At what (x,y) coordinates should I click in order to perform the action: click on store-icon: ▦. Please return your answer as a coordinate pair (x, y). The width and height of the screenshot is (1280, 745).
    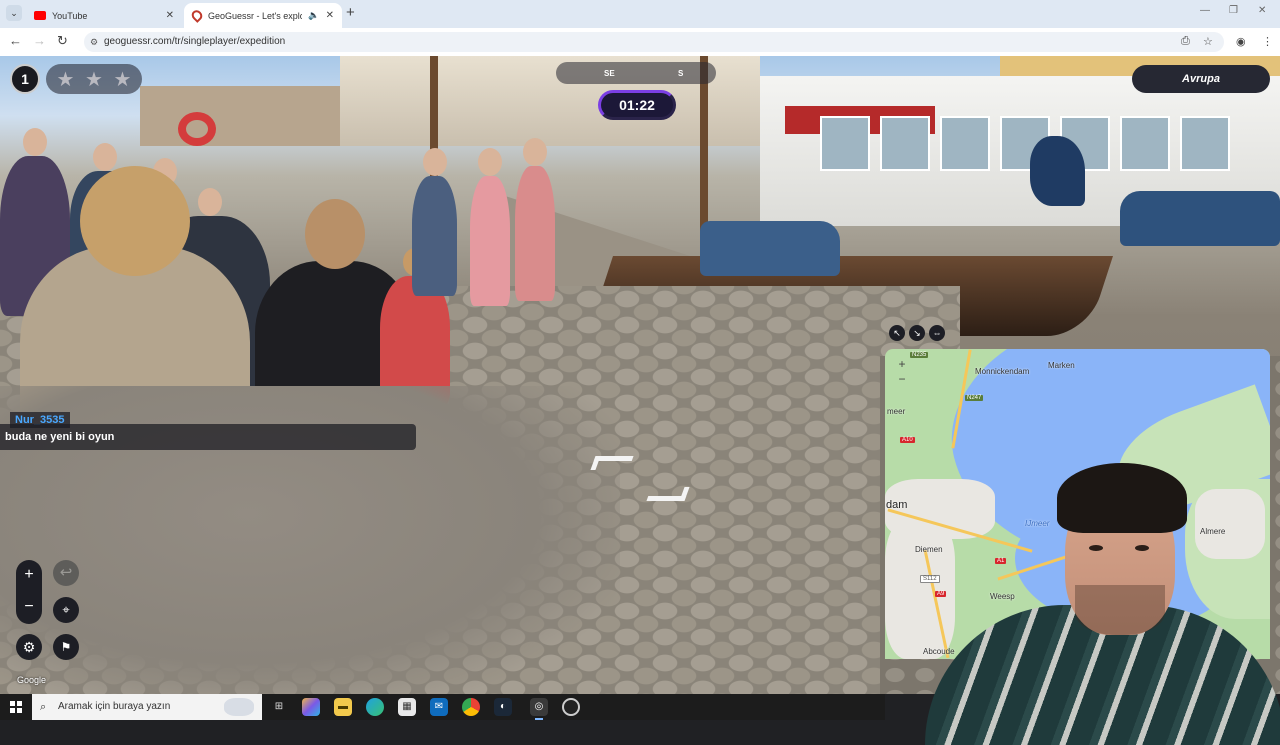
    Looking at the image, I should click on (407, 707).